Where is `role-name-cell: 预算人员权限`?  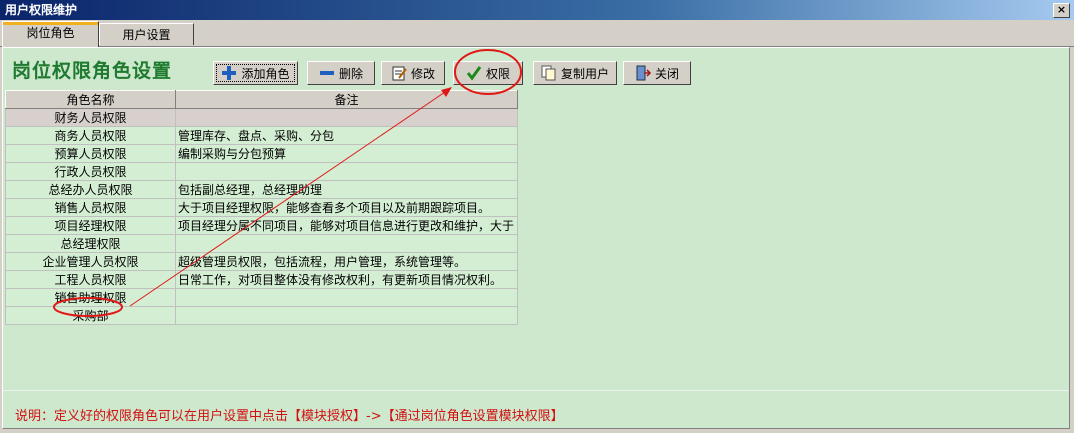 role-name-cell: 预算人员权限 is located at coordinates (90, 153).